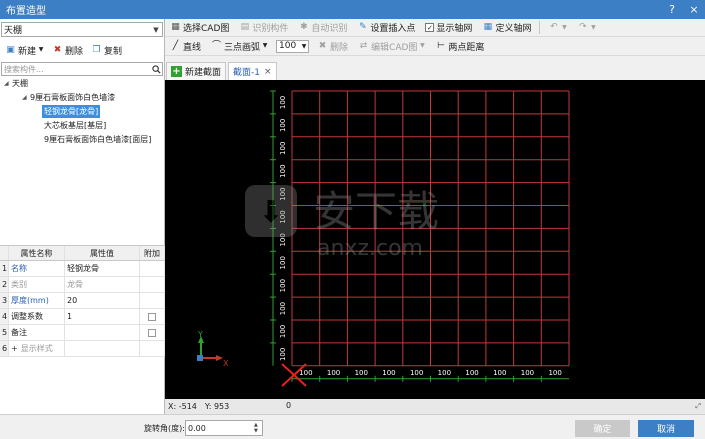 The width and height of the screenshot is (705, 439). What do you see at coordinates (82, 349) in the screenshot?
I see `property-row: 6 + 显示样式` at bounding box center [82, 349].